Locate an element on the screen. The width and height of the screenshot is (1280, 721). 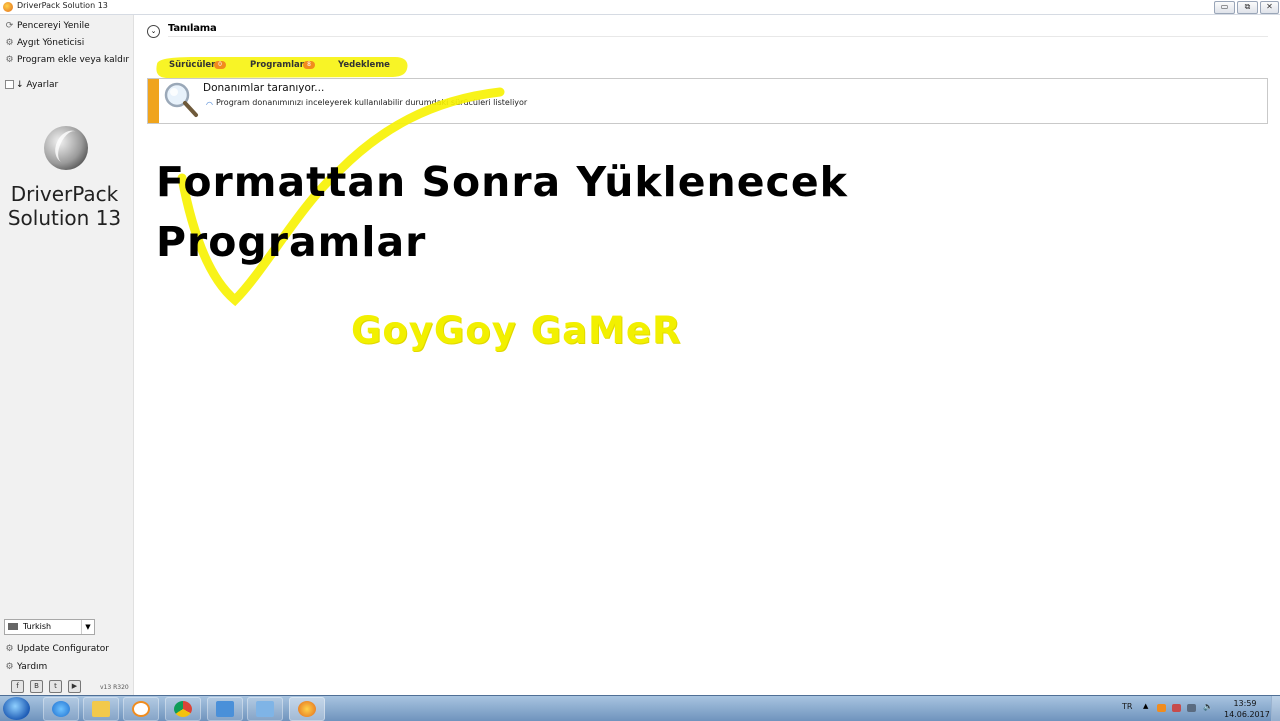
sidebar-item-device-manager: ⚙ Aygıt Yöneticisi is located at coordinates (44, 43).